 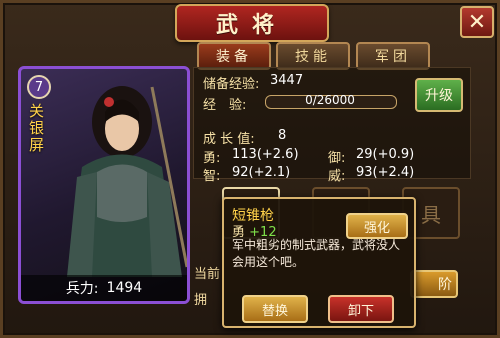 I want to click on swap-button: 替换, so click(x=275, y=309).